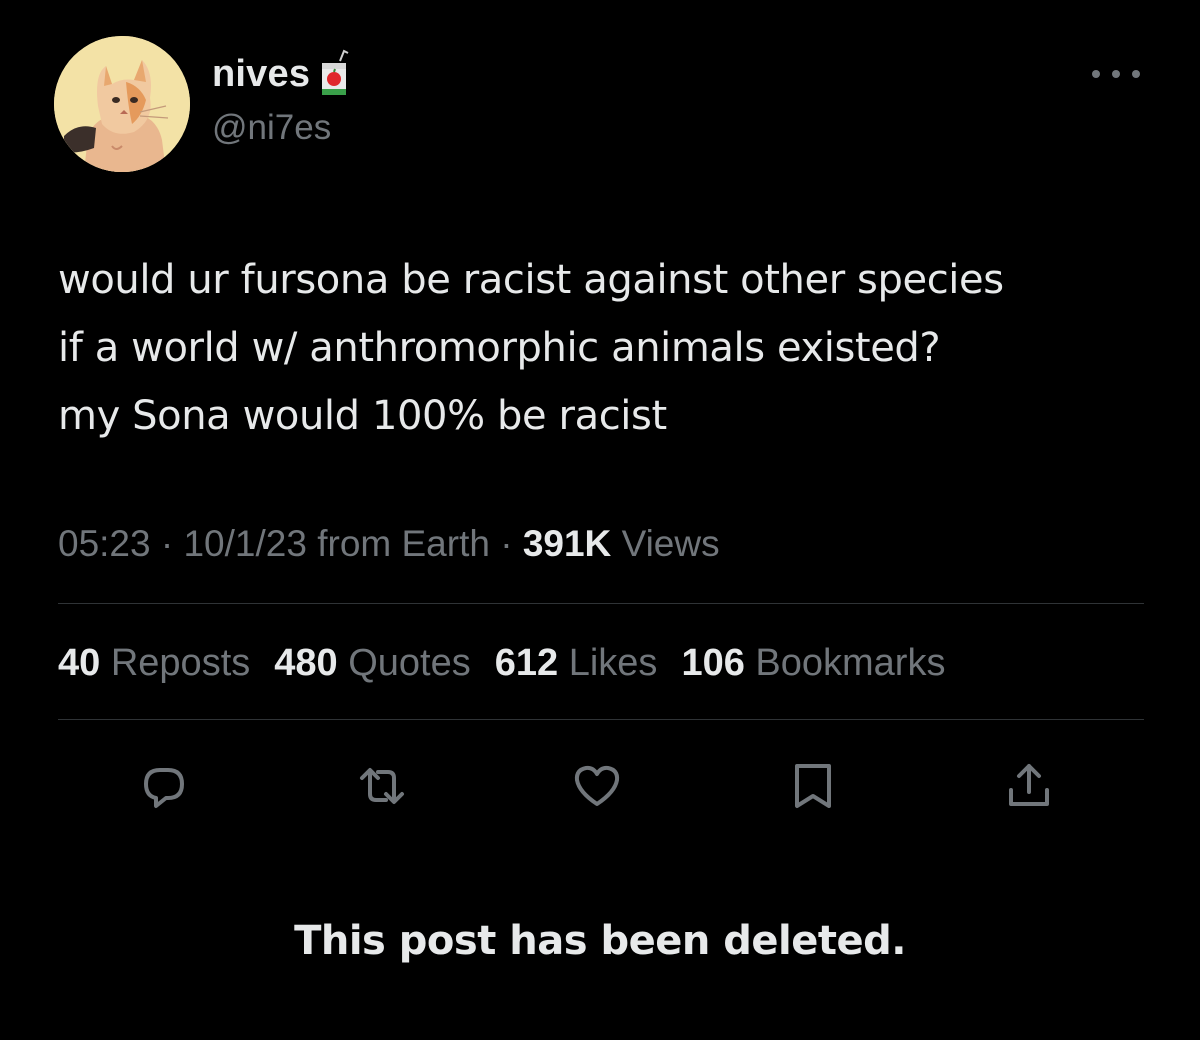 This screenshot has height=1040, width=1200. I want to click on likes-label: Likes, so click(613, 663).